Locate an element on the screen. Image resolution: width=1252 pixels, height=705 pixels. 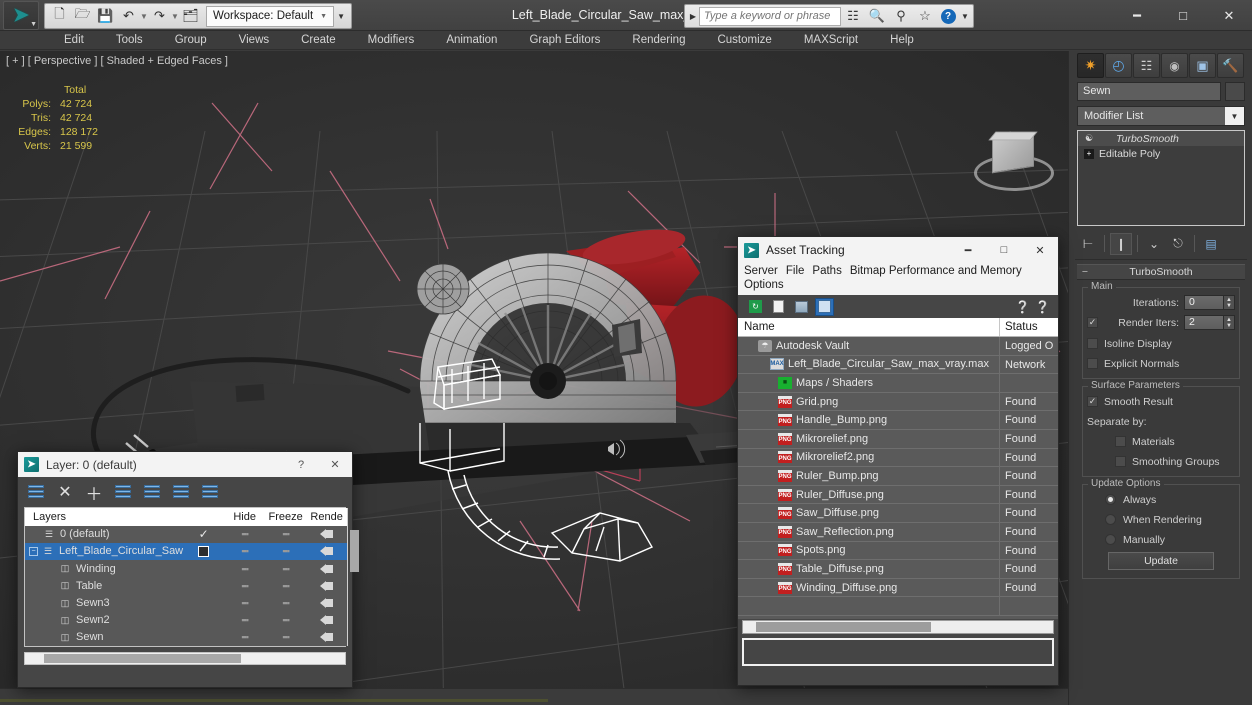
column-header-hide: Hide is located at coordinates (244, 517).